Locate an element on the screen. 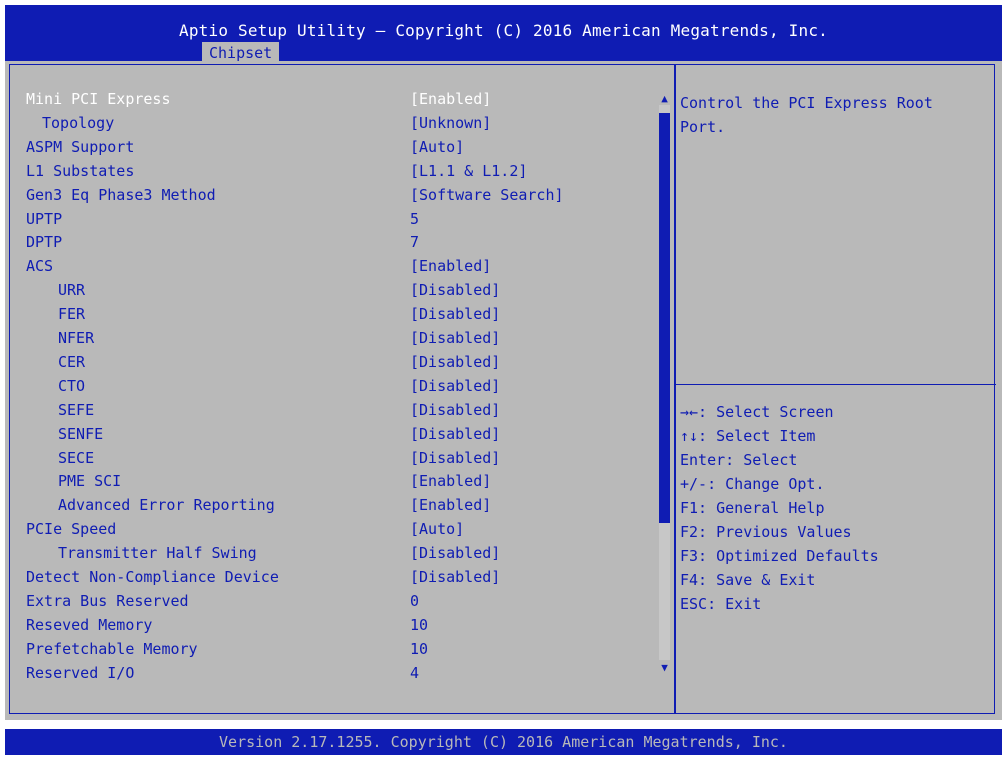  setting-row: URR [Disabled] is located at coordinates (330, 290).